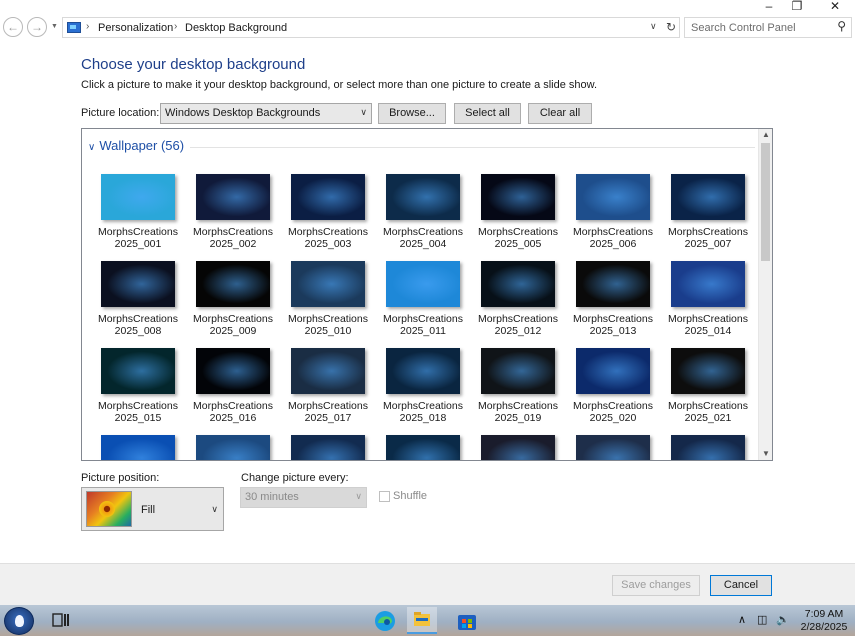  I want to click on picture-position-select: Fill ∨, so click(152, 509).